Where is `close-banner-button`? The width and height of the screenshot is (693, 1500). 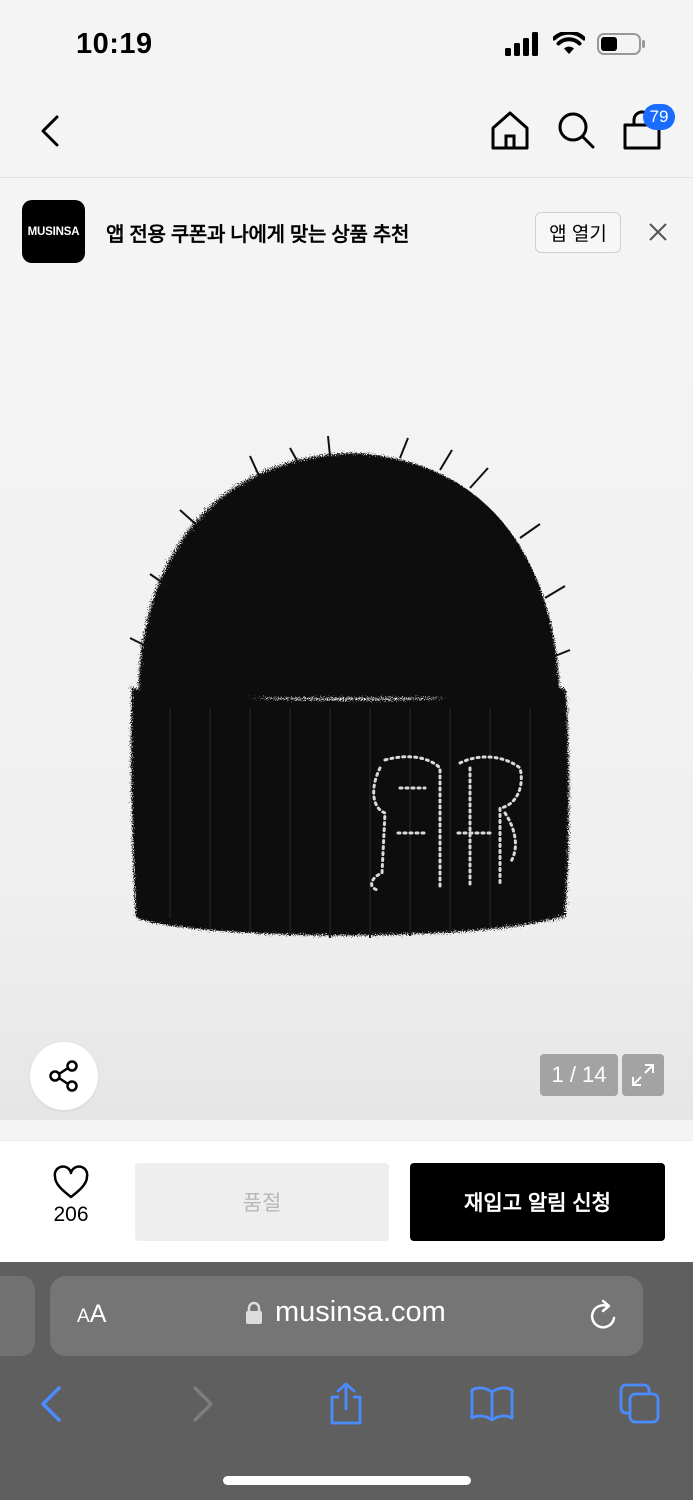 close-banner-button is located at coordinates (658, 234).